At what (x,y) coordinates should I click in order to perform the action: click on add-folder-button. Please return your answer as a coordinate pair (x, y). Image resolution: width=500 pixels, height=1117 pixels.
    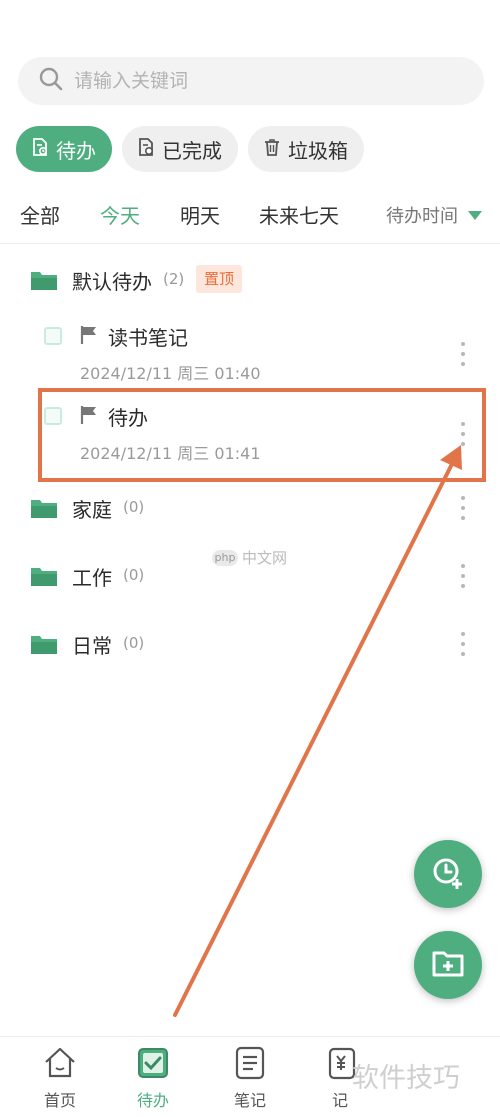
    Looking at the image, I should click on (448, 965).